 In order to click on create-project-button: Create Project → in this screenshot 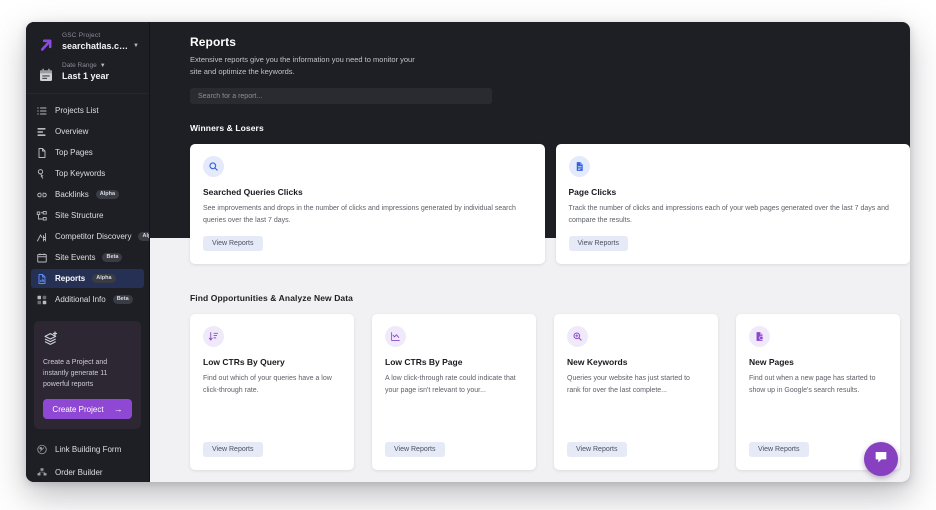, I will do `click(87, 409)`.